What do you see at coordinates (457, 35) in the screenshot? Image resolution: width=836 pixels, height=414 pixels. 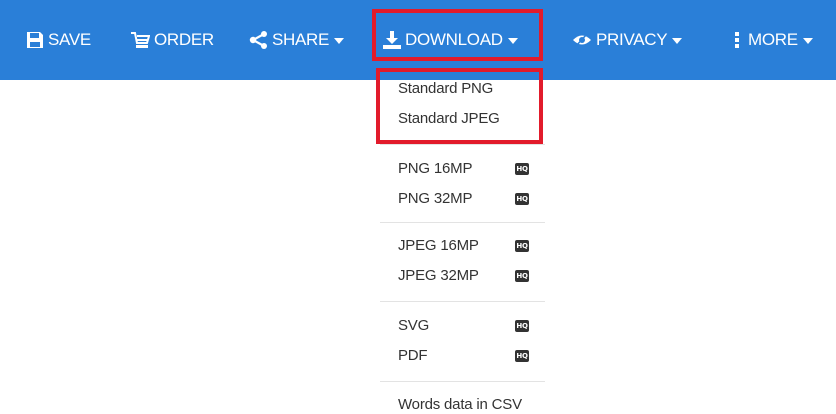 I see `download-button-highlight` at bounding box center [457, 35].